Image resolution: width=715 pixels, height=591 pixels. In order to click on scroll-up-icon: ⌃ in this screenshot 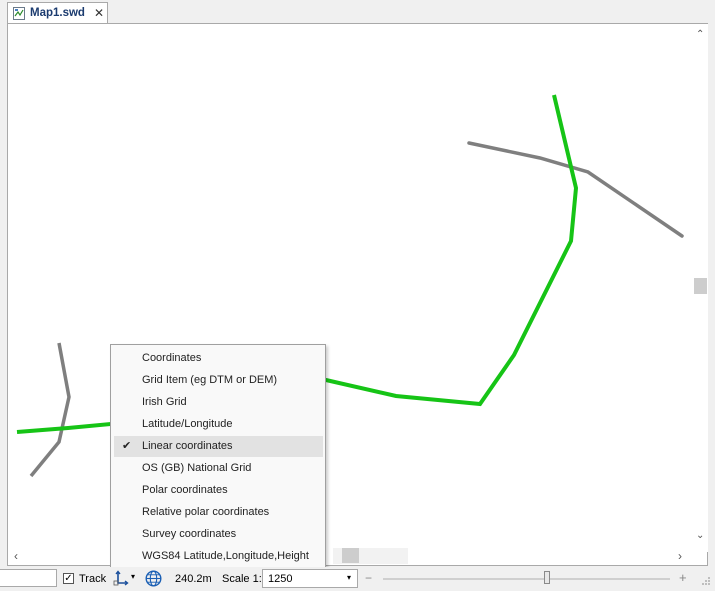, I will do `click(700, 34)`.